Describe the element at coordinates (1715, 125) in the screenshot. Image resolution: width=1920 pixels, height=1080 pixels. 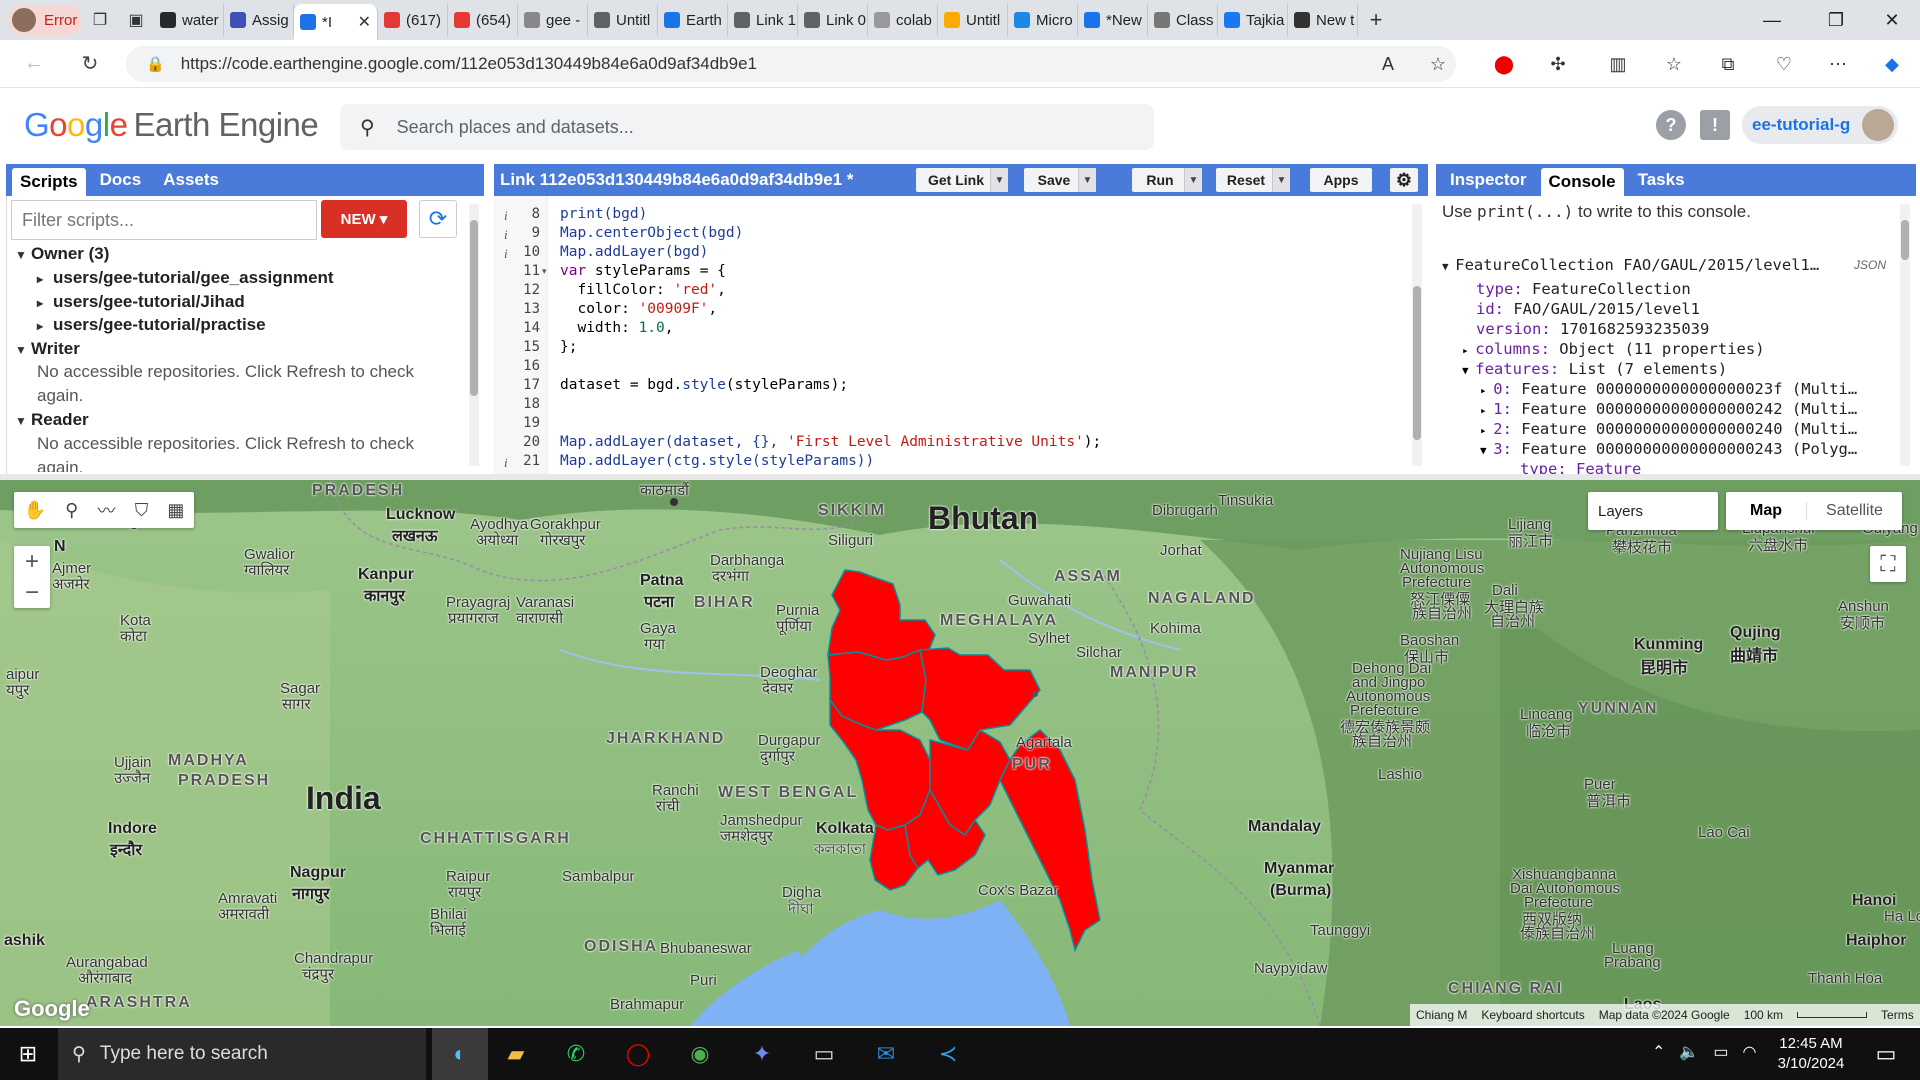
I see `feedback-icon: !` at that location.